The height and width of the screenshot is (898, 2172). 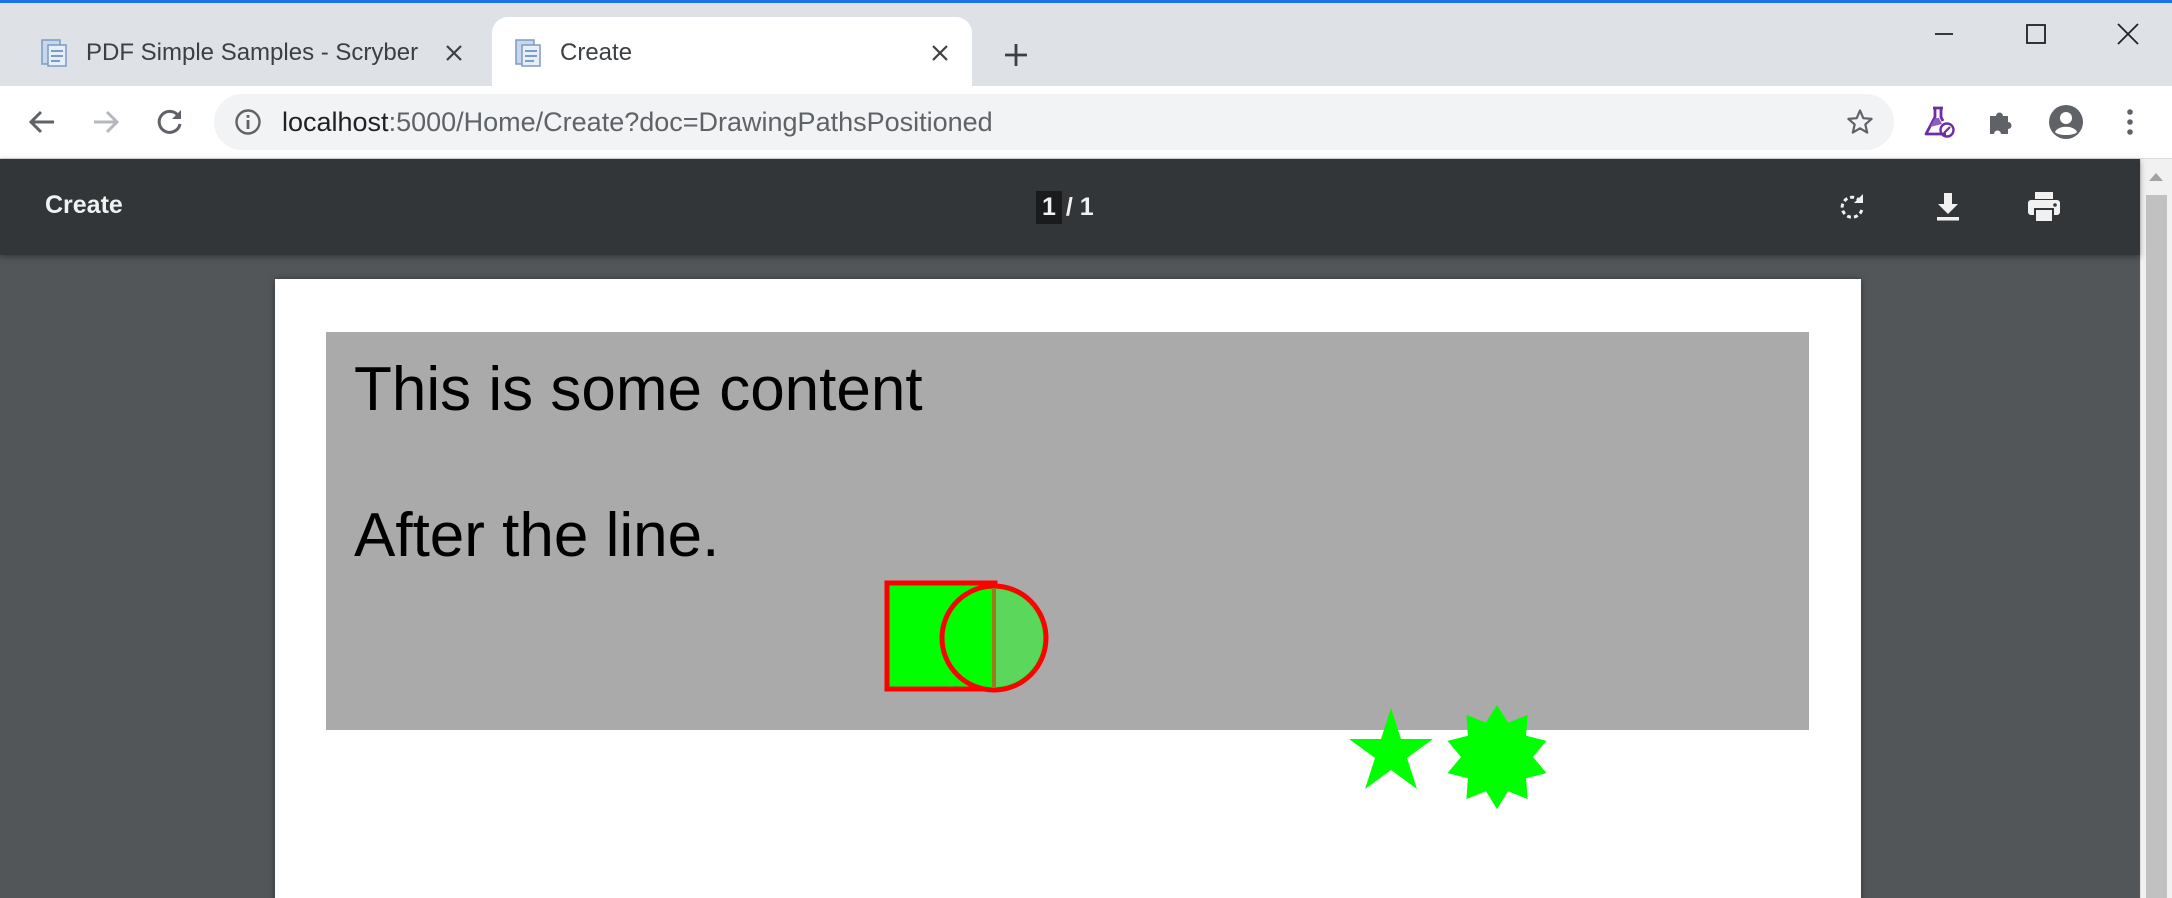 What do you see at coordinates (2156, 546) in the screenshot?
I see `scrollbar-thumb` at bounding box center [2156, 546].